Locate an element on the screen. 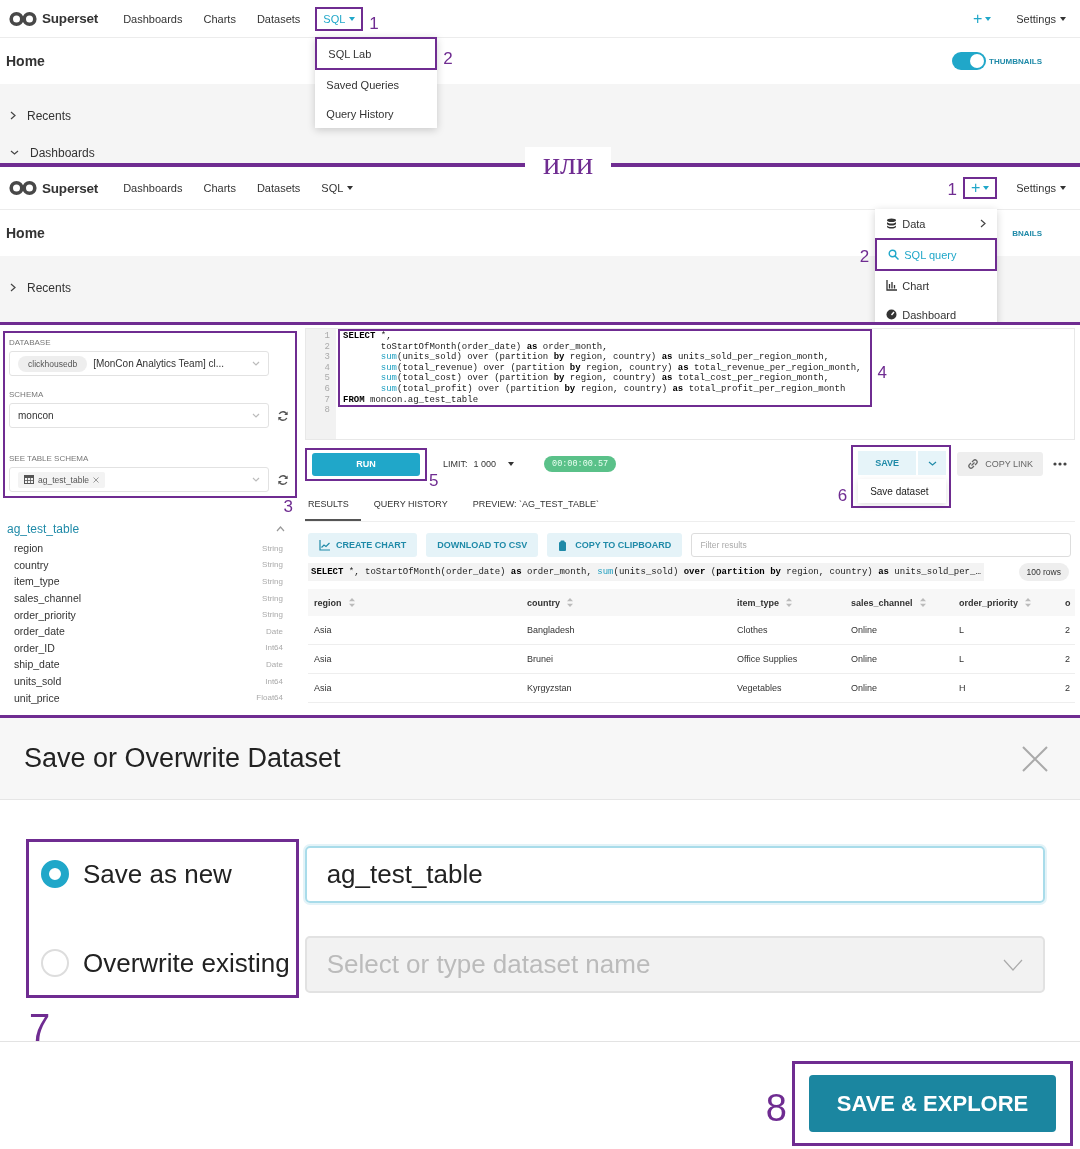 The image size is (1080, 1149). tab: RESULTS is located at coordinates (333, 504).